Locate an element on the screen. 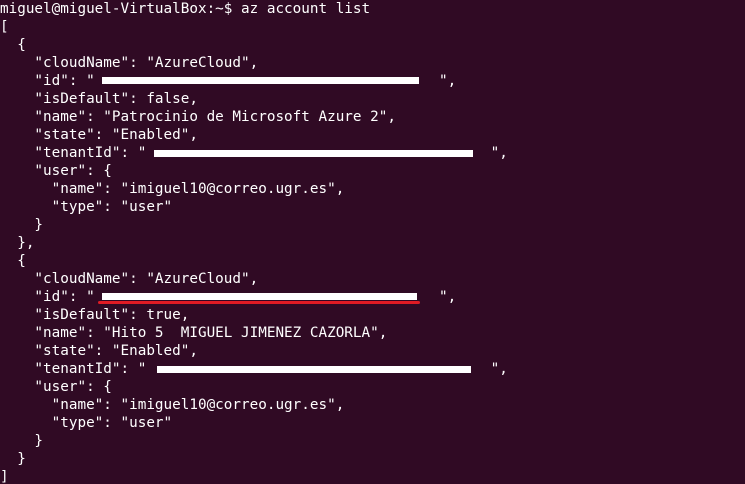  output-line: }, is located at coordinates (17, 243).